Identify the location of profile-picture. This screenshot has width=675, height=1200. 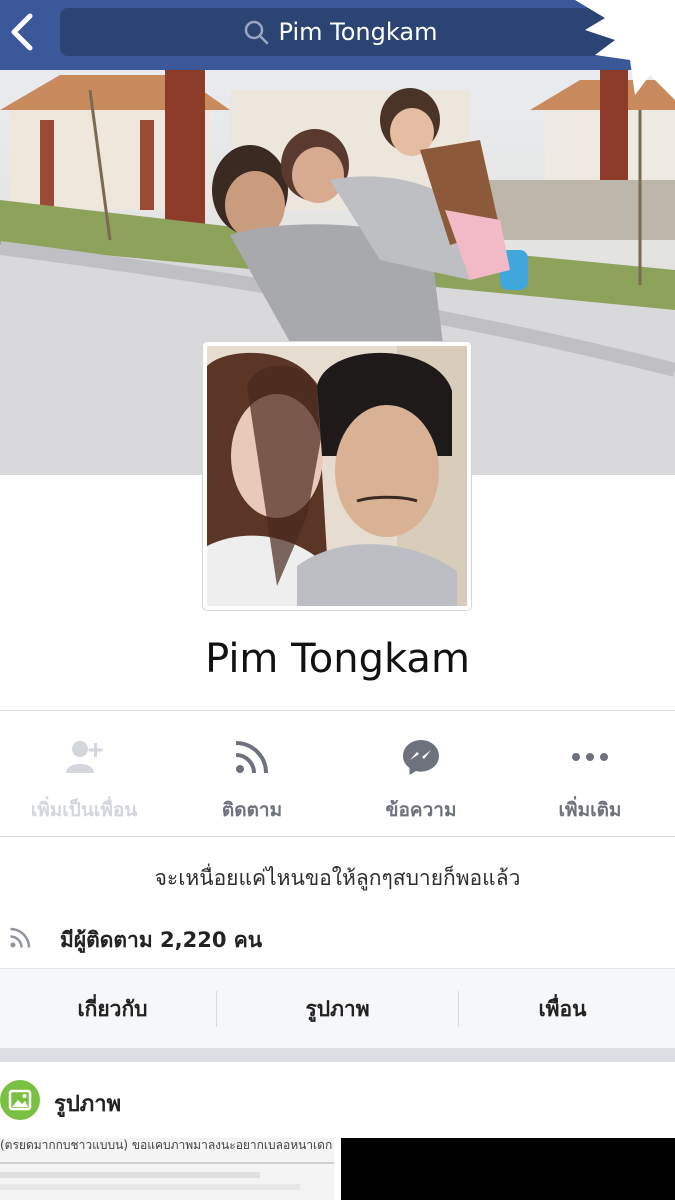
(337, 476).